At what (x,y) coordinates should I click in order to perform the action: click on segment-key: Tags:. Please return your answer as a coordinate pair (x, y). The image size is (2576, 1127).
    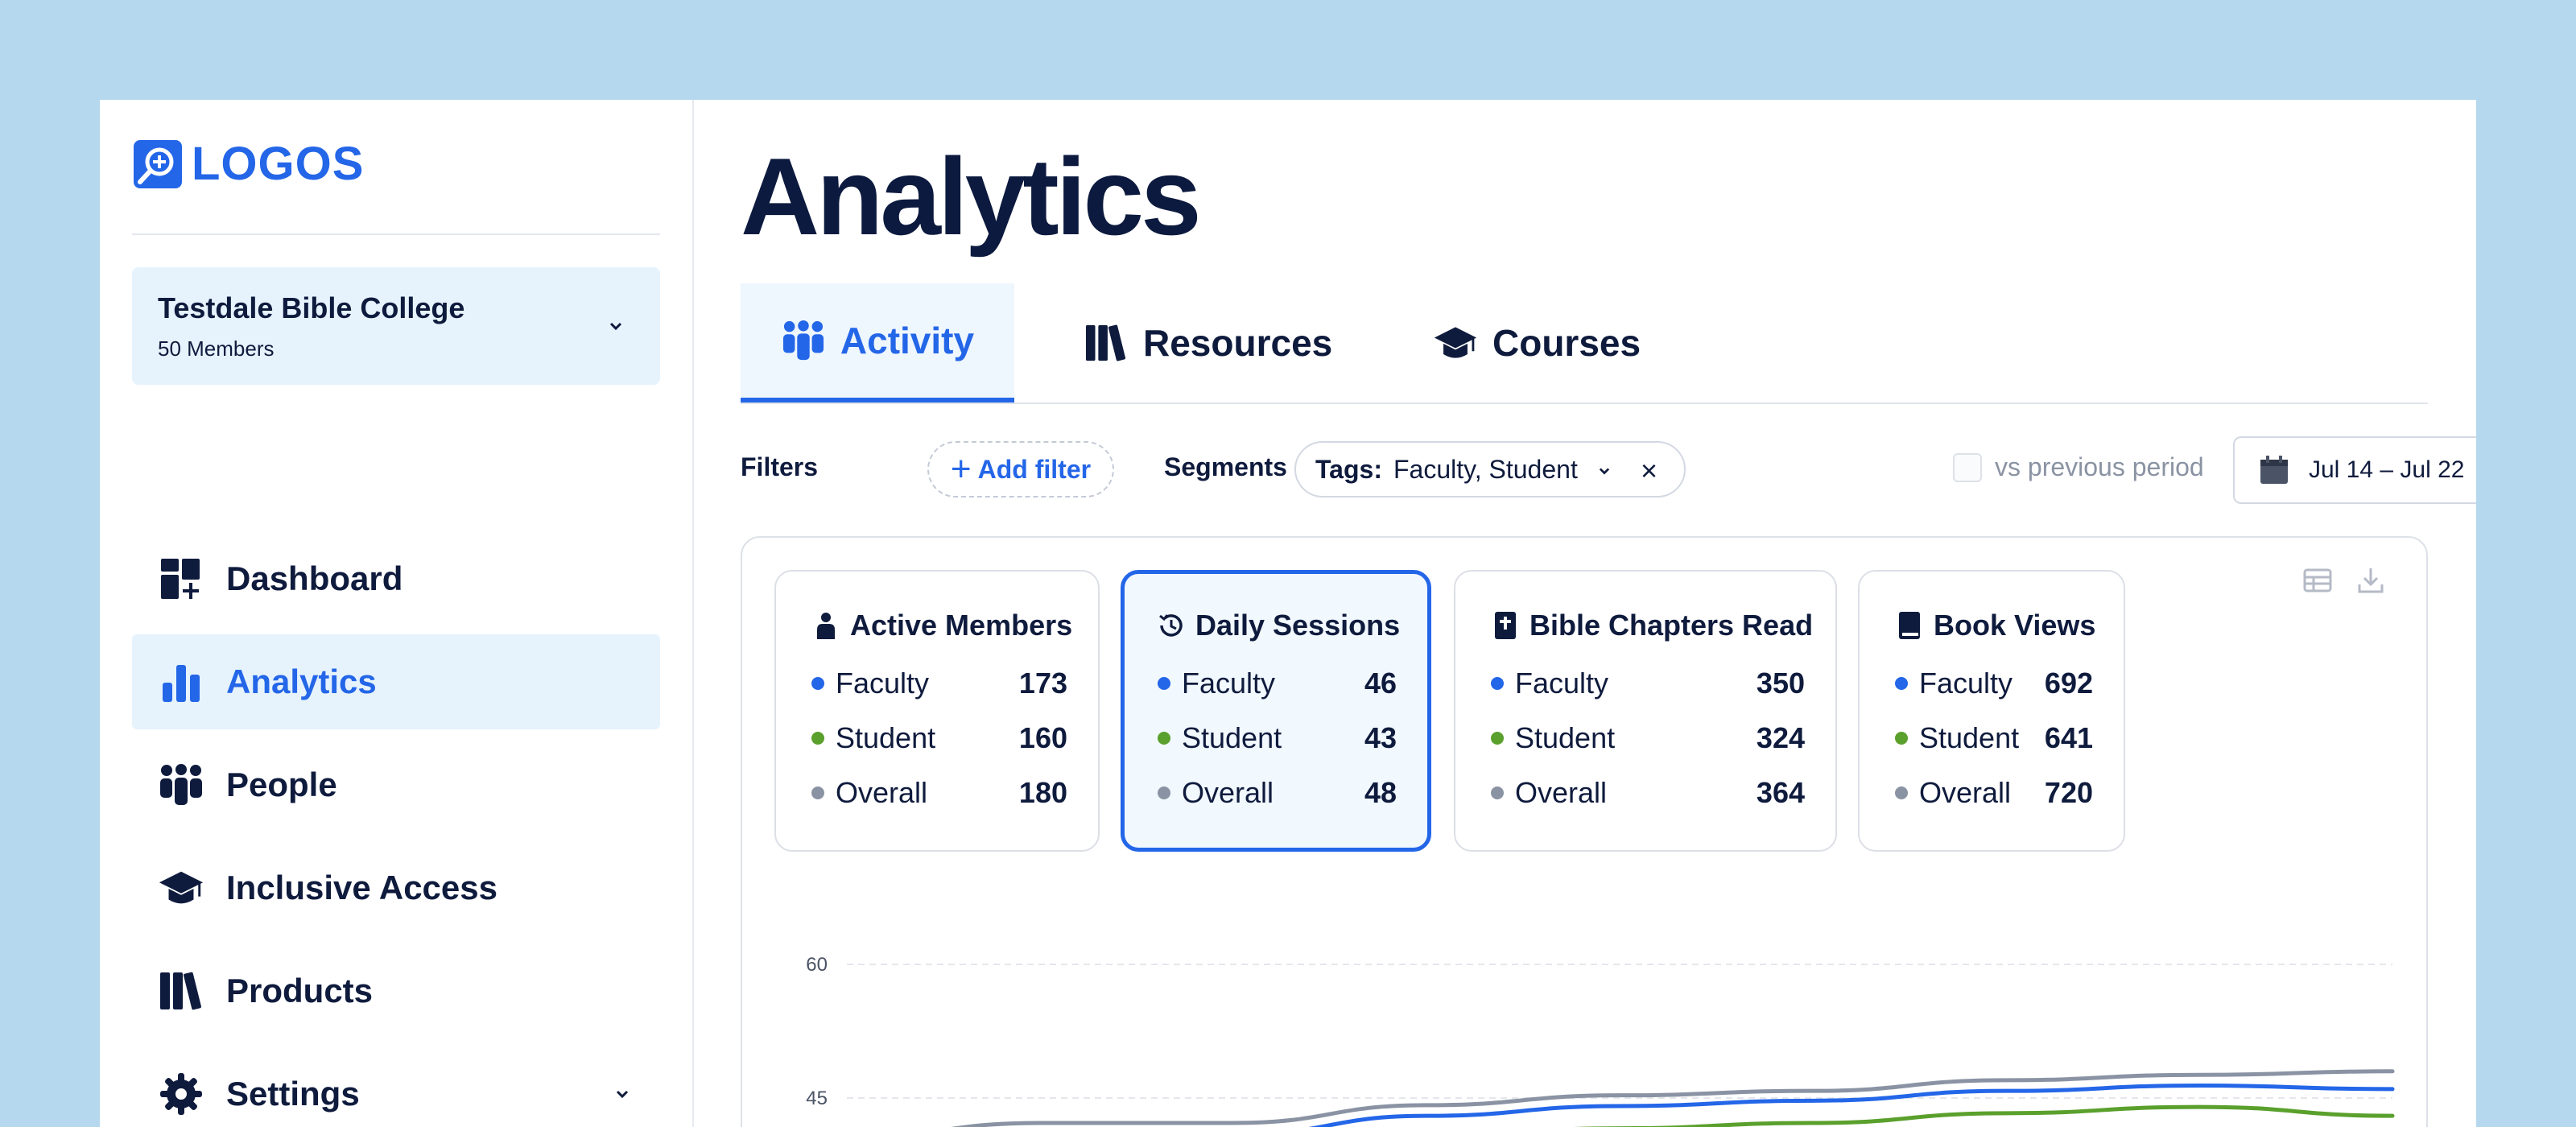
    Looking at the image, I should click on (1348, 469).